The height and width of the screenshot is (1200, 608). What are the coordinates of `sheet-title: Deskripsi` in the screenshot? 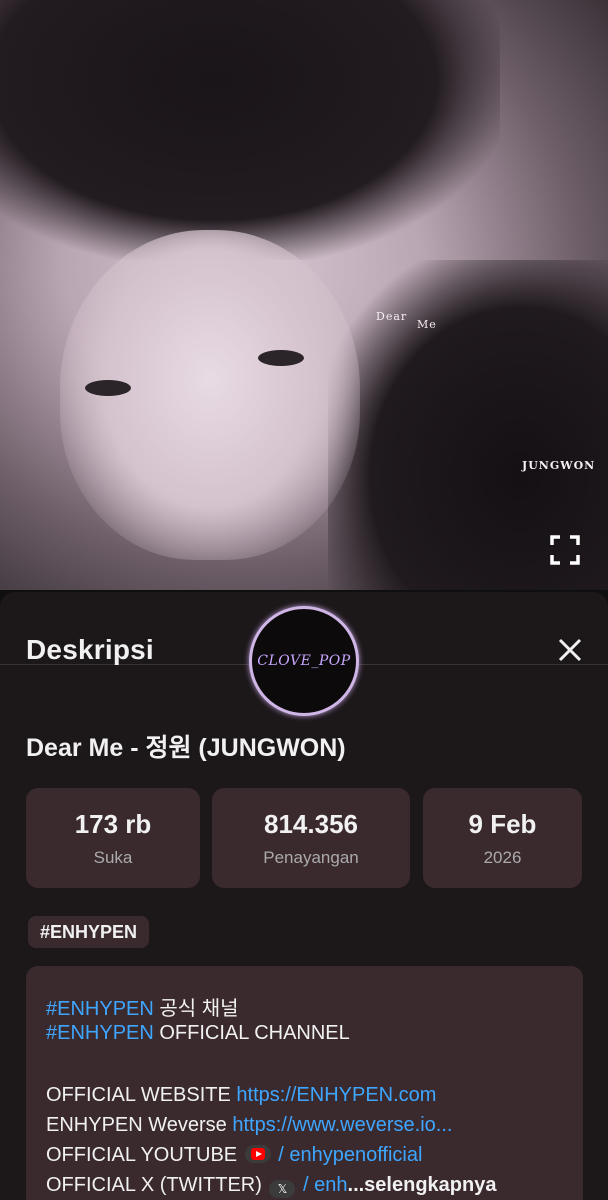 It's located at (90, 649).